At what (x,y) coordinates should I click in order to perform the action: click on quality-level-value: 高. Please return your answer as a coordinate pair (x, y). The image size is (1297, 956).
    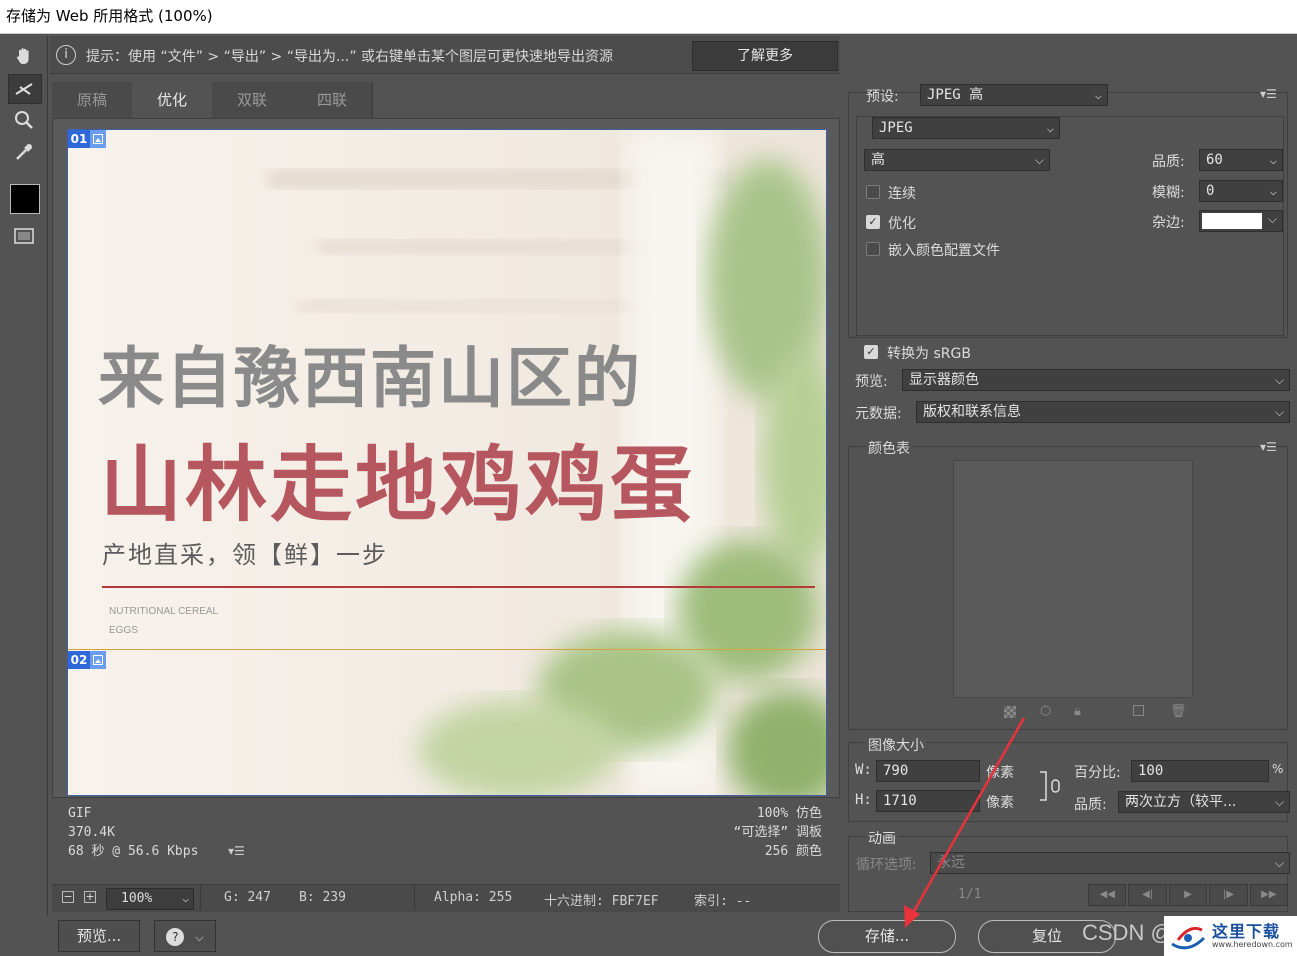
    Looking at the image, I should click on (878, 160).